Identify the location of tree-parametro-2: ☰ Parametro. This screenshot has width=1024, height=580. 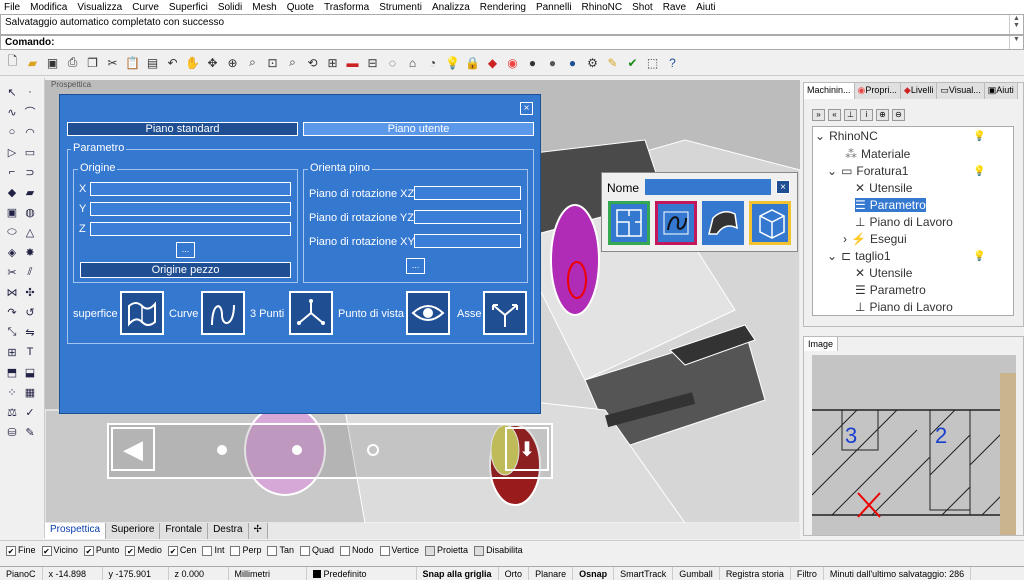
(890, 290).